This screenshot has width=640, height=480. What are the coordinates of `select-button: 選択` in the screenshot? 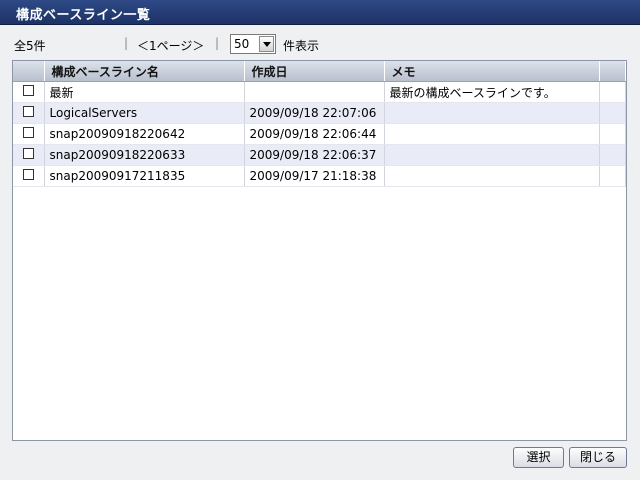 It's located at (538, 457).